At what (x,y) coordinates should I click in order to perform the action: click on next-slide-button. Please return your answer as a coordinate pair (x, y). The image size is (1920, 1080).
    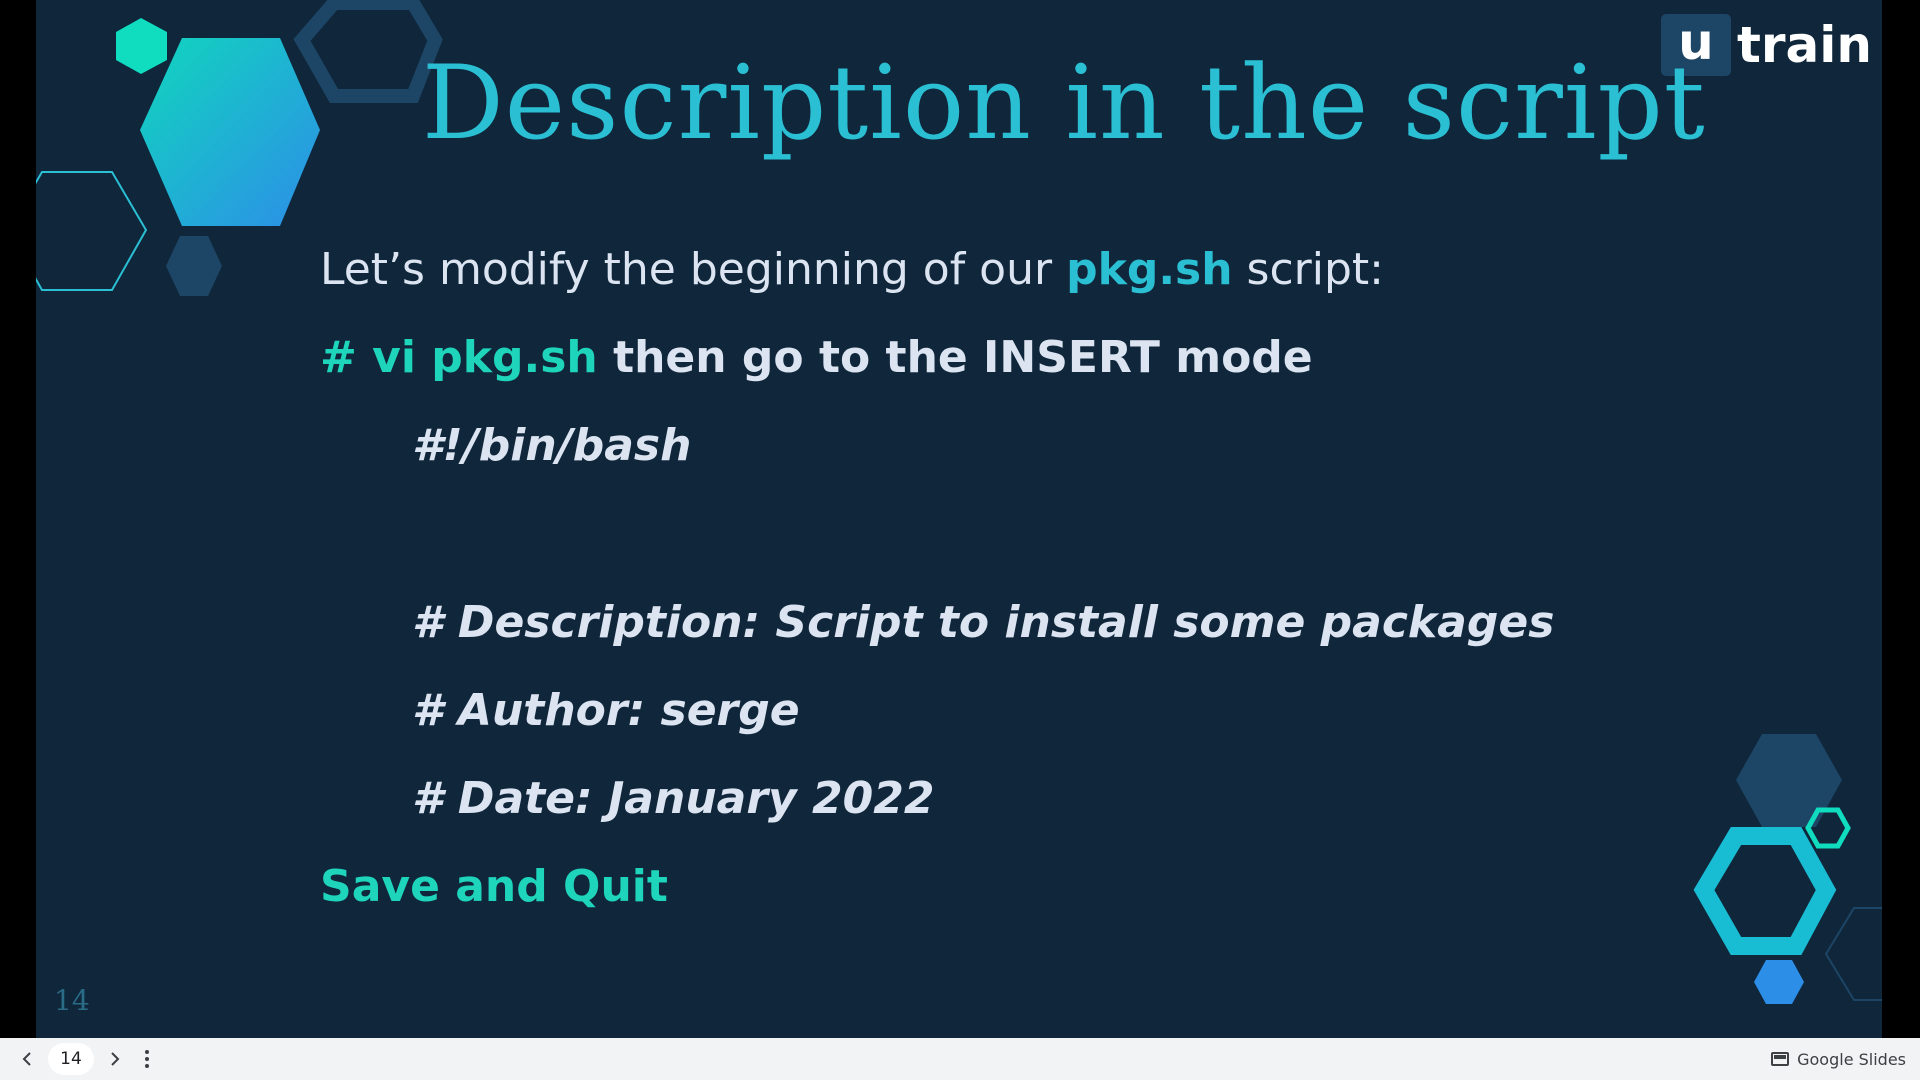
    Looking at the image, I should click on (115, 1059).